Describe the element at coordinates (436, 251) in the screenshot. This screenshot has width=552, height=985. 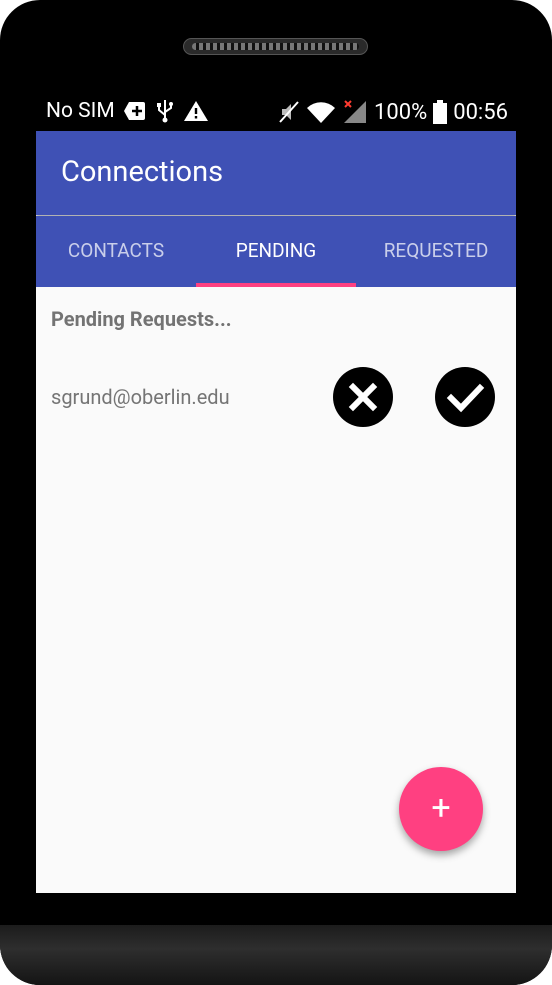
I see `tab-requested: REQUESTED` at that location.